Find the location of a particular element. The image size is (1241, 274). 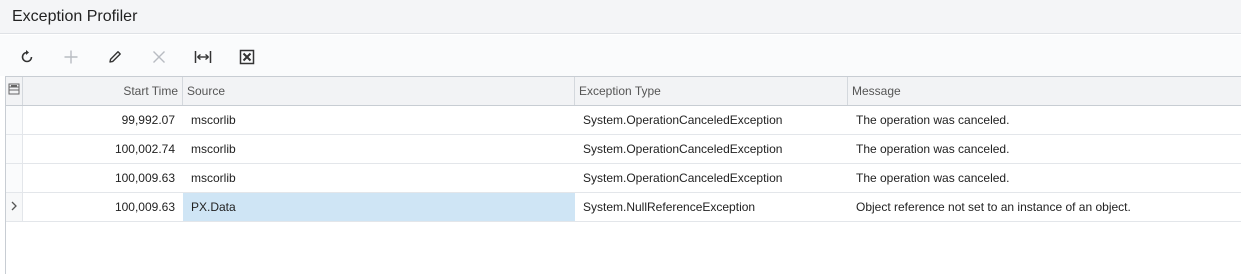

refresh-icon is located at coordinates (27, 56).